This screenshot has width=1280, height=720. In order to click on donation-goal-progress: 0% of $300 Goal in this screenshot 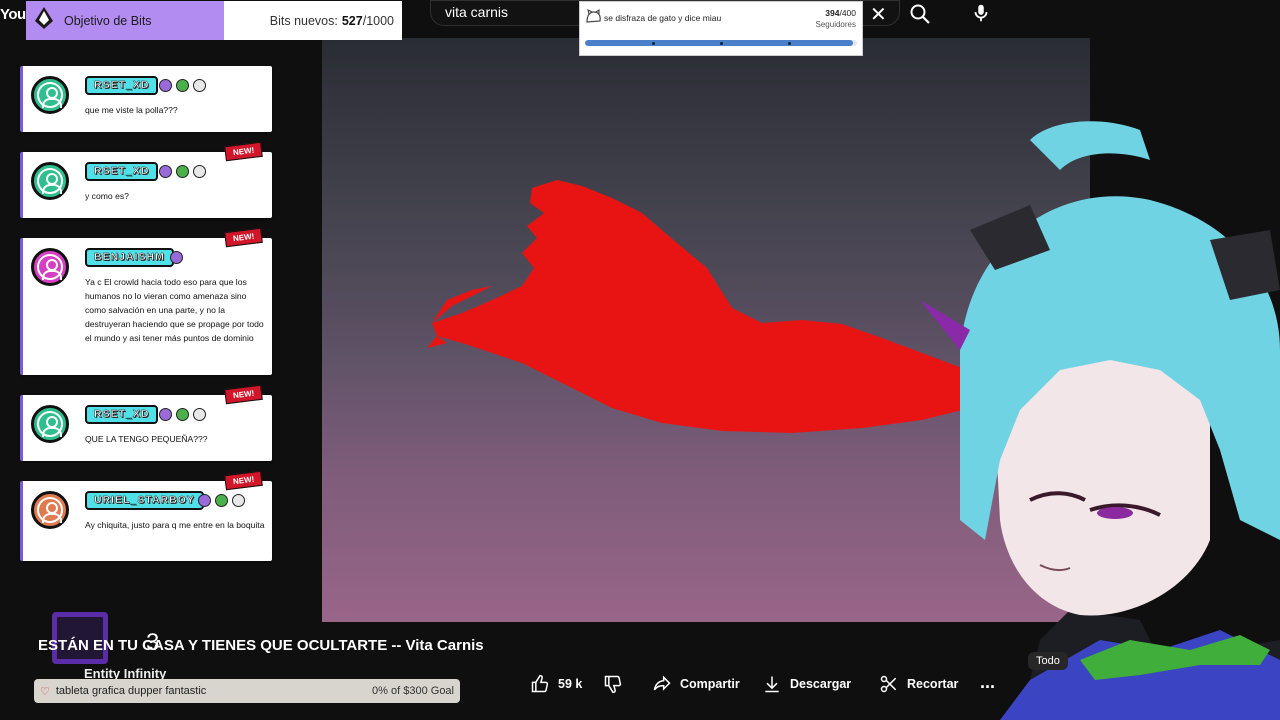, I will do `click(413, 691)`.